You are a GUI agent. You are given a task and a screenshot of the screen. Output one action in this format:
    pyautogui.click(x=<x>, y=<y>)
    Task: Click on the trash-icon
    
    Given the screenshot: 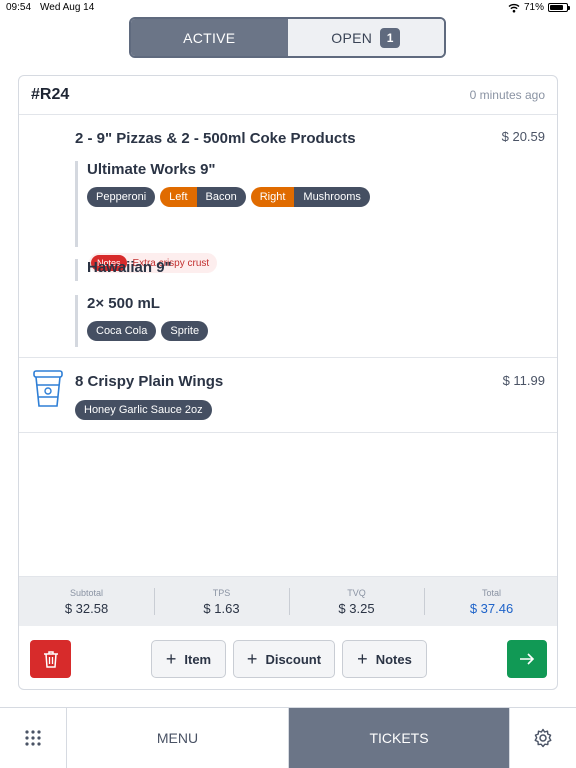 What is the action you would take?
    pyautogui.click(x=50, y=659)
    